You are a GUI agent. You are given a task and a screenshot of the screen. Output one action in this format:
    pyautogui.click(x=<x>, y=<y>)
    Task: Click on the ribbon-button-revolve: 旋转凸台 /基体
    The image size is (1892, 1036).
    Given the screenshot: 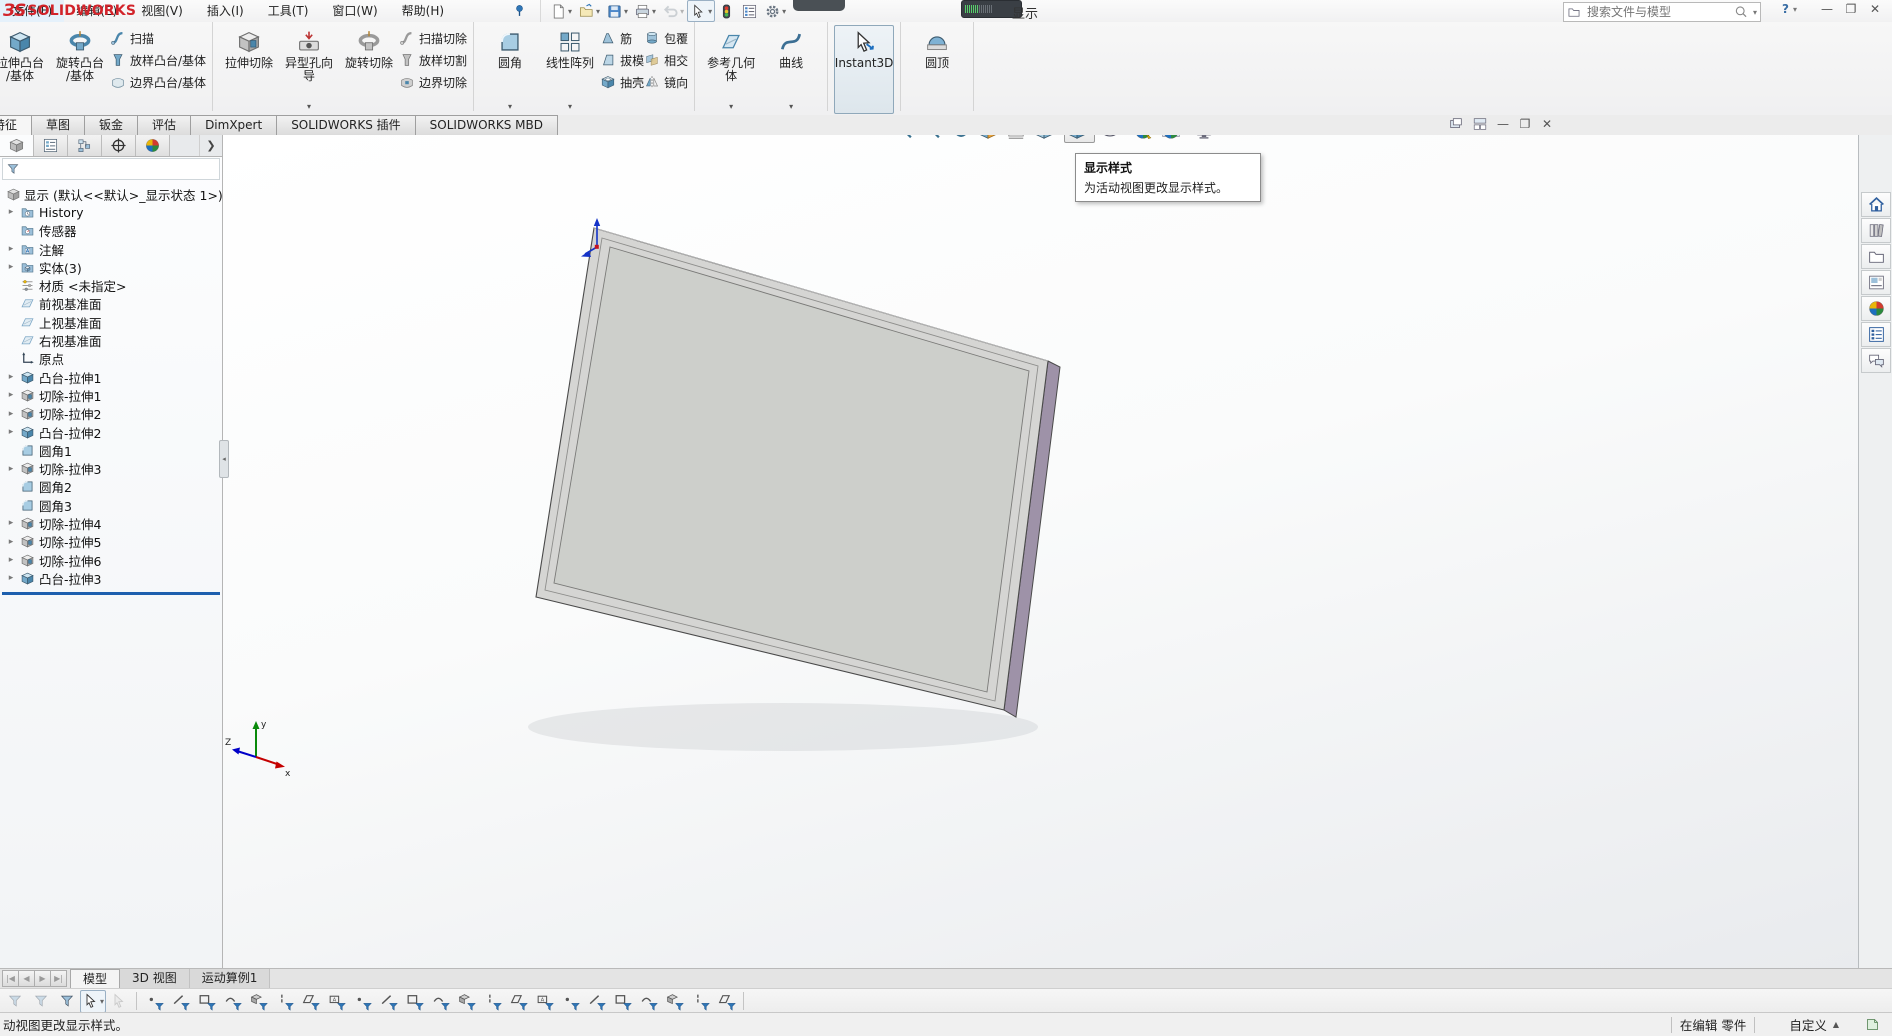 What is the action you would take?
    pyautogui.click(x=80, y=69)
    